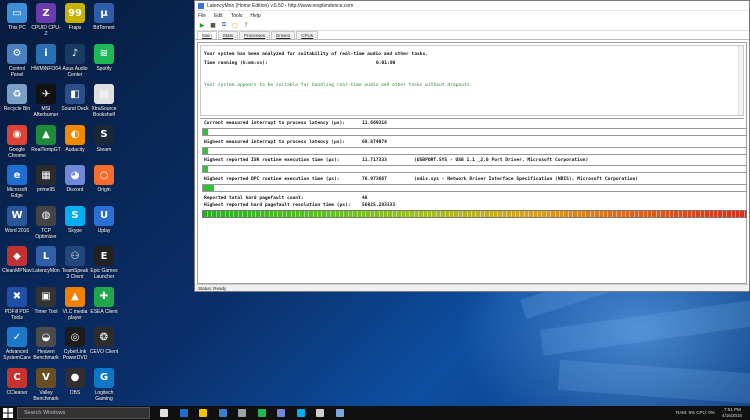 This screenshot has width=750, height=420. What do you see at coordinates (46, 296) in the screenshot?
I see `timer-tool-icon: ▣` at bounding box center [46, 296].